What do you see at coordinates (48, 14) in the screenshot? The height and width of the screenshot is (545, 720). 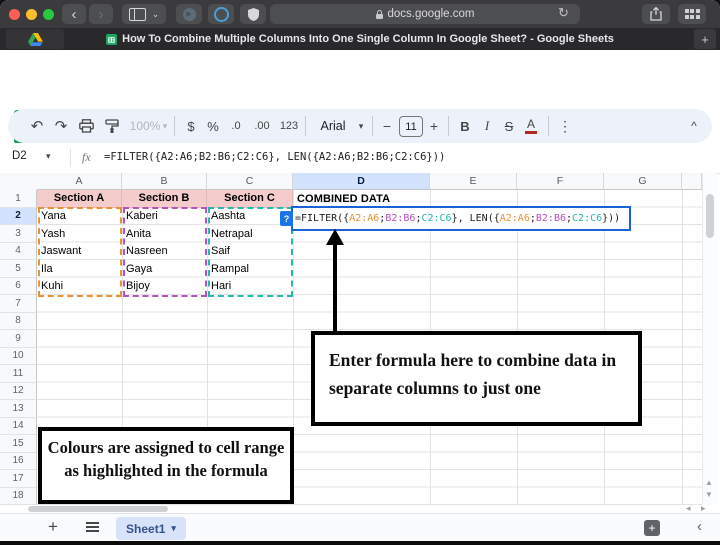 I see `zoom-window-button` at bounding box center [48, 14].